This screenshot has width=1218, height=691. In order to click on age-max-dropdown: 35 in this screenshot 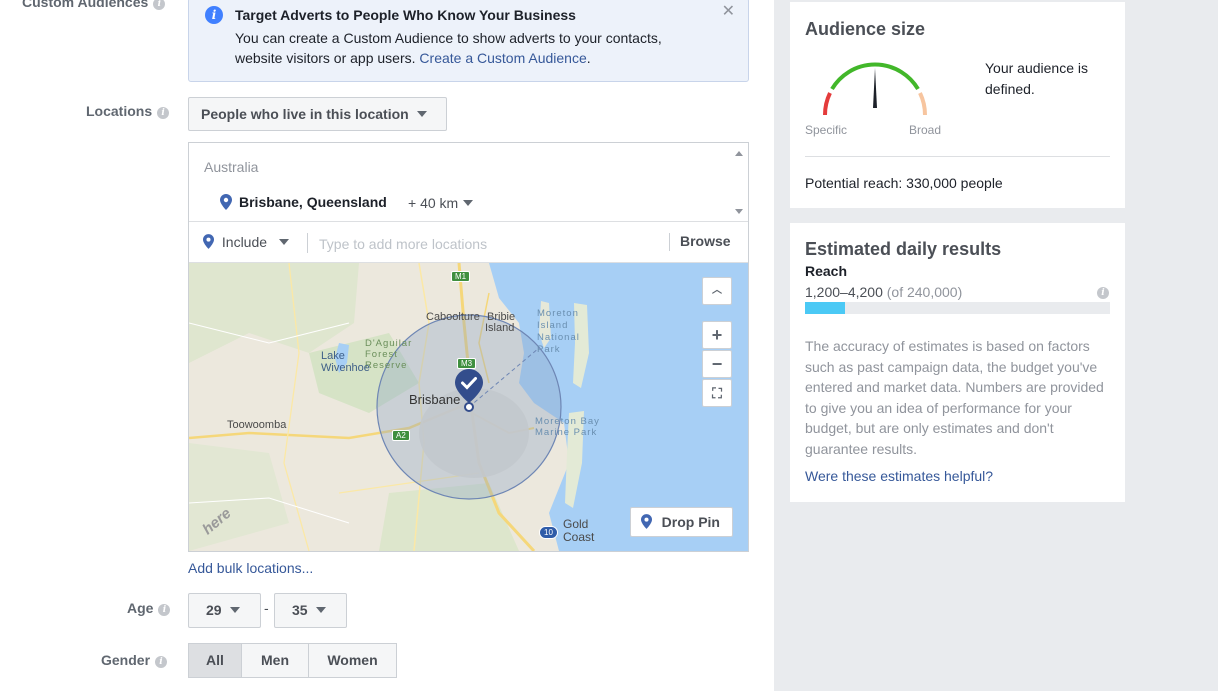, I will do `click(310, 610)`.